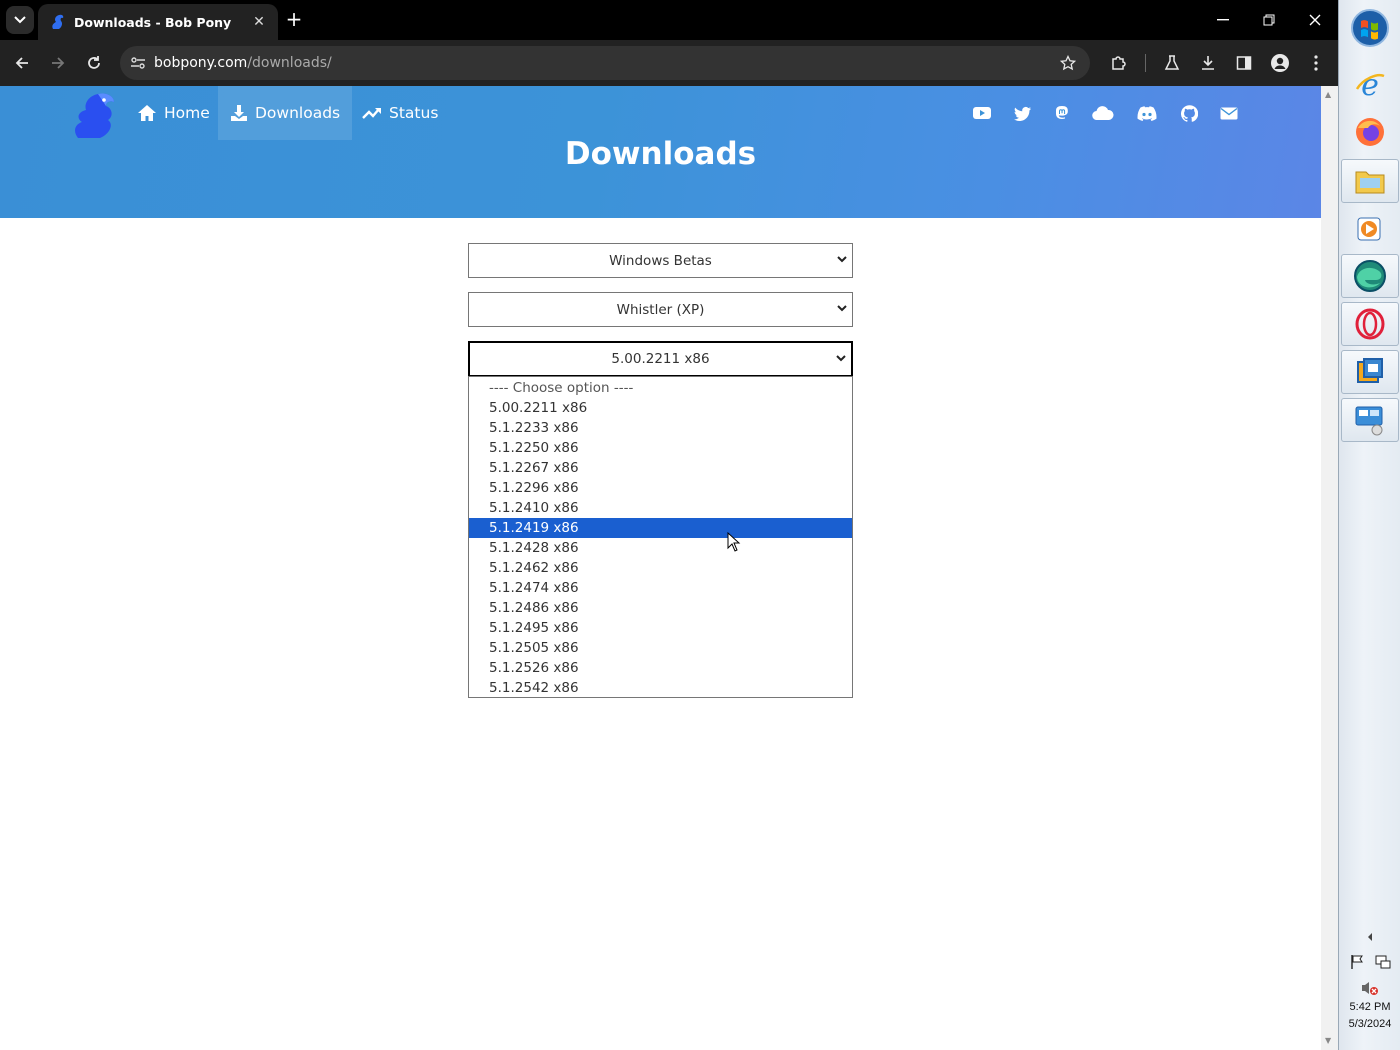  What do you see at coordinates (734, 542) in the screenshot?
I see `mouse-cursor-icon` at bounding box center [734, 542].